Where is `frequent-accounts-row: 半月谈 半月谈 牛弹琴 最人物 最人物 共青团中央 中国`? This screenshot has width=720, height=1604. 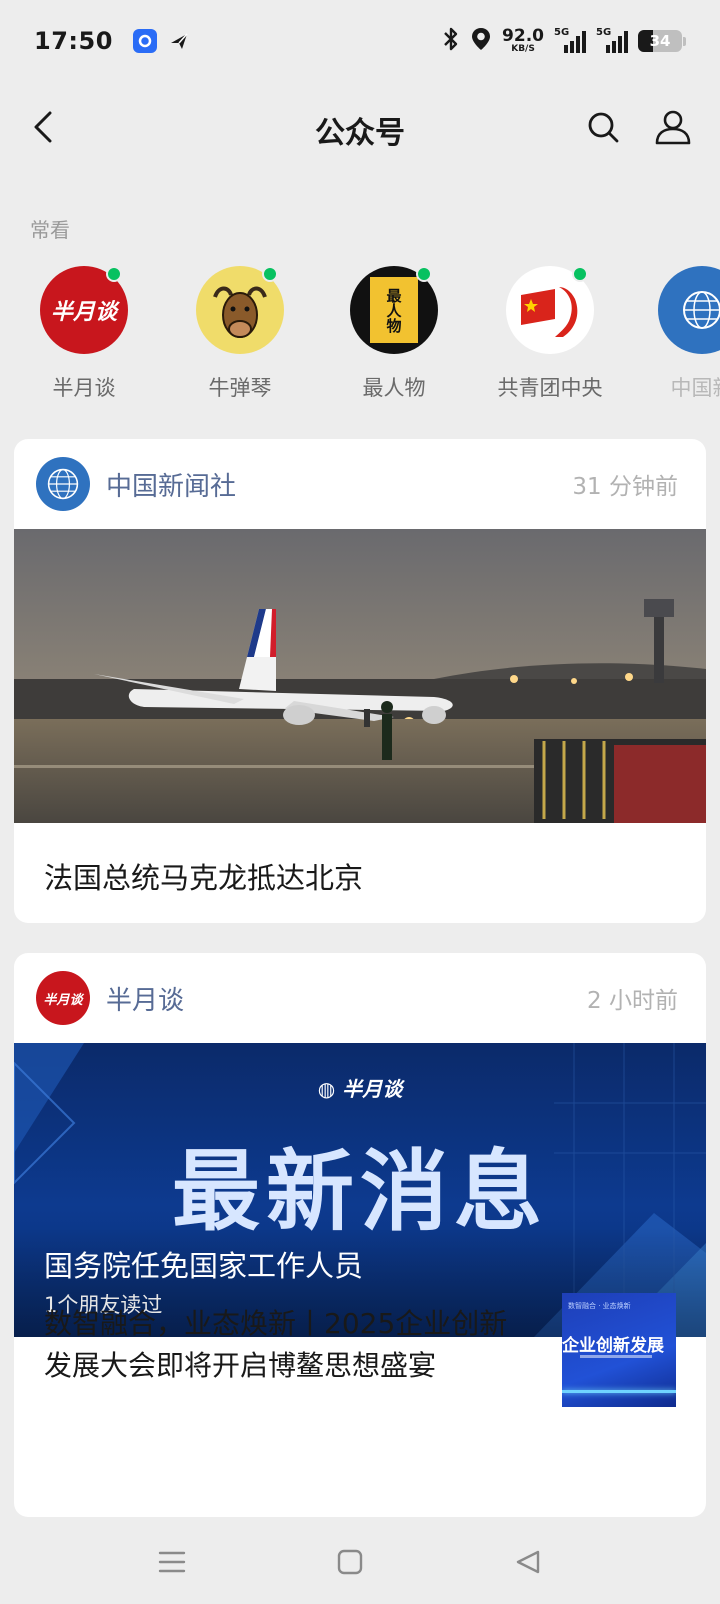 frequent-accounts-row: 半月谈 半月谈 牛弹琴 最人物 最人物 共青团中央 中国 is located at coordinates (360, 336).